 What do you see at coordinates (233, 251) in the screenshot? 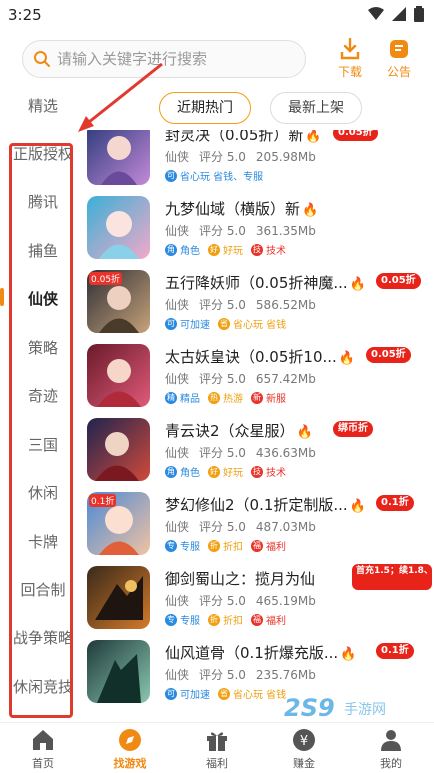
I see `tag-text: 好玩` at bounding box center [233, 251].